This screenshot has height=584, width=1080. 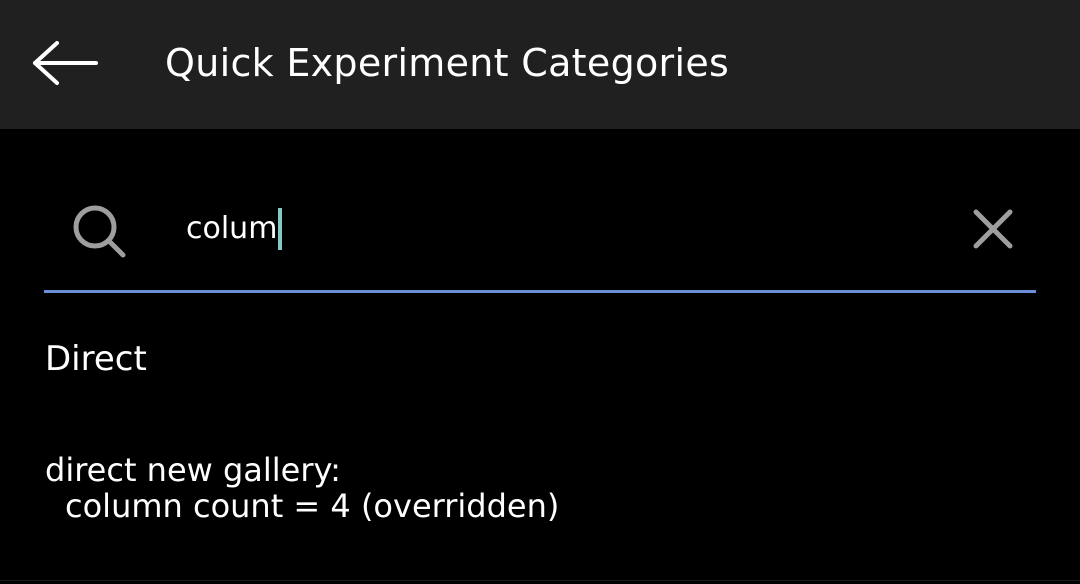 I want to click on back-button, so click(x=64, y=63).